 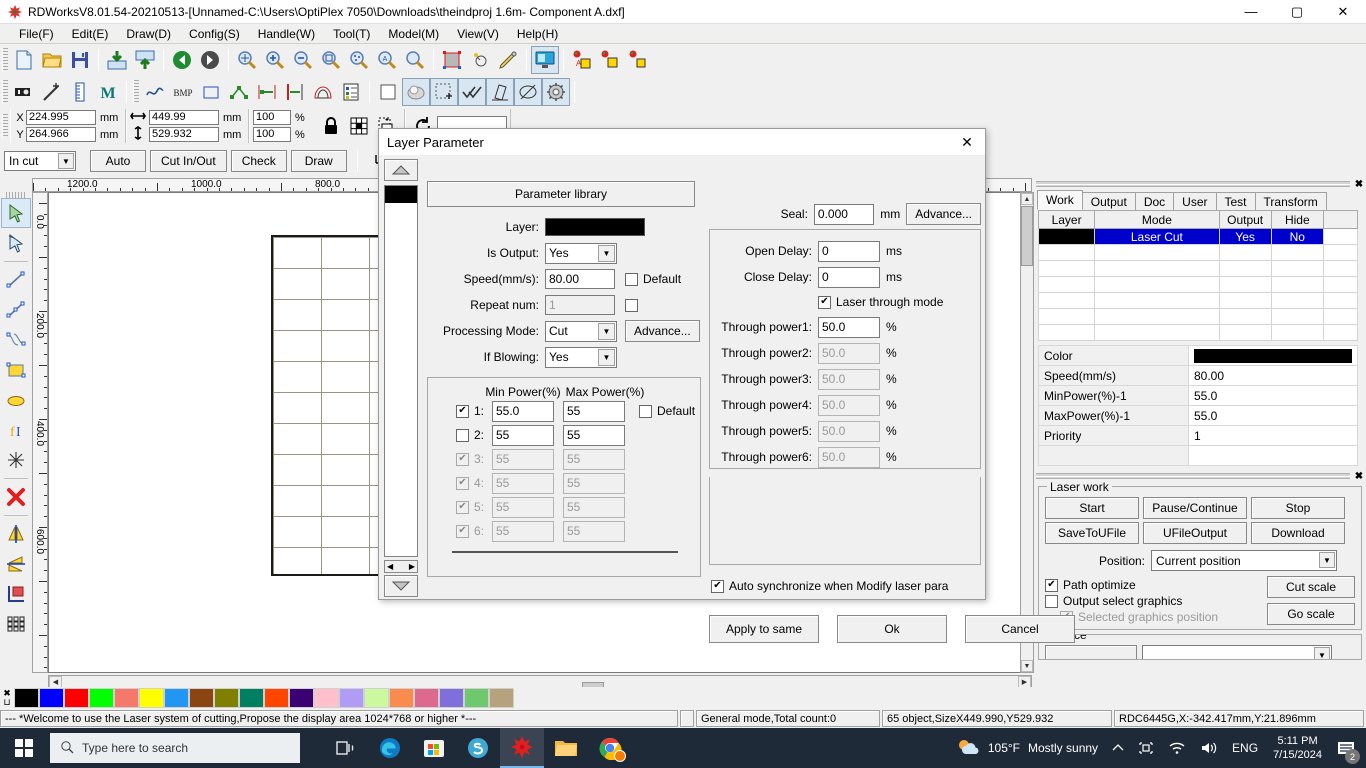 I want to click on white-square-icon, so click(x=388, y=92).